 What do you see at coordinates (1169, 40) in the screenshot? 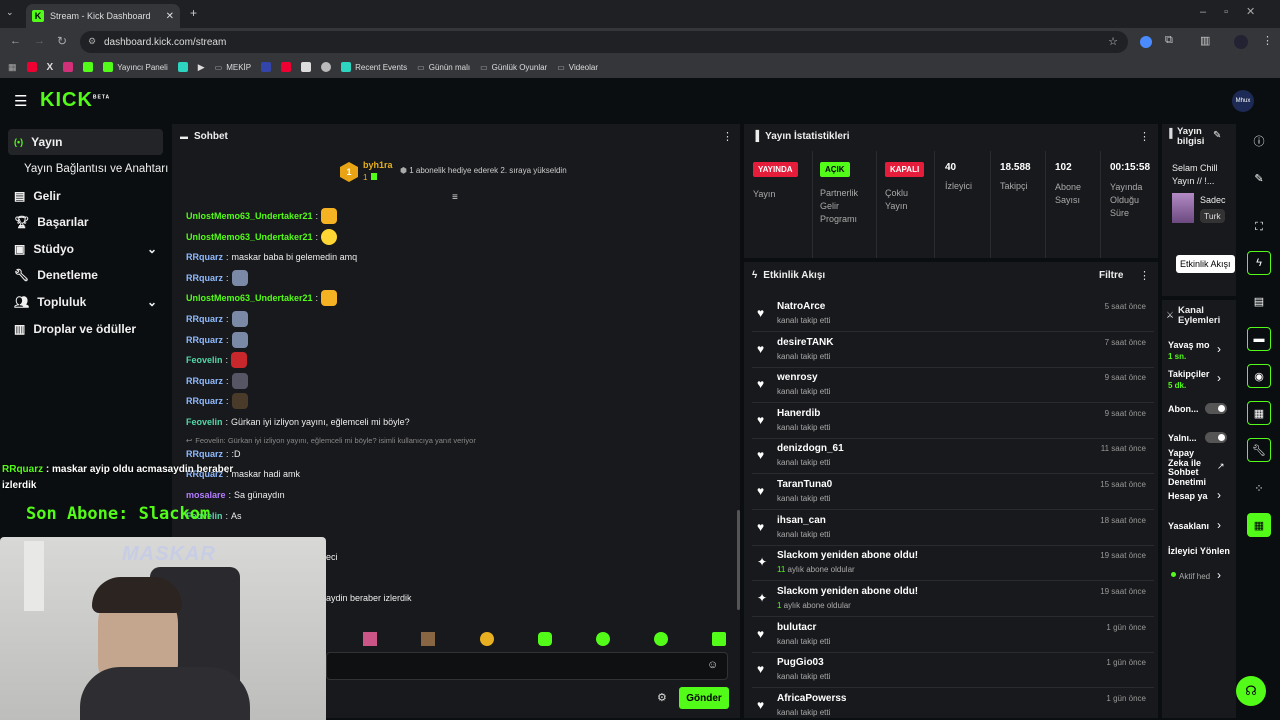
I see `extensions-puzzle-icon: ⧉` at bounding box center [1169, 40].